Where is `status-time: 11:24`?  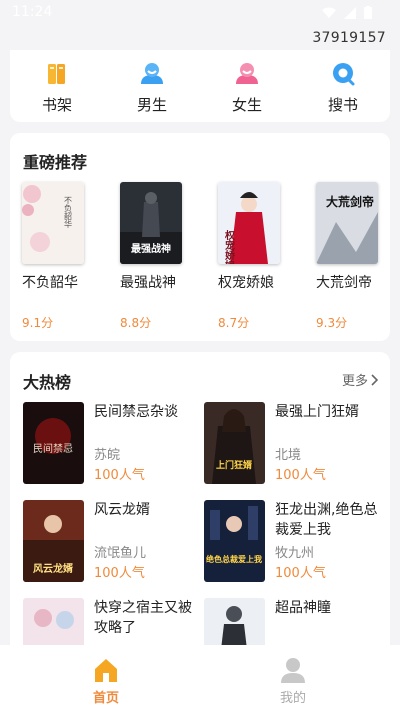
status-time: 11:24 is located at coordinates (32, 12).